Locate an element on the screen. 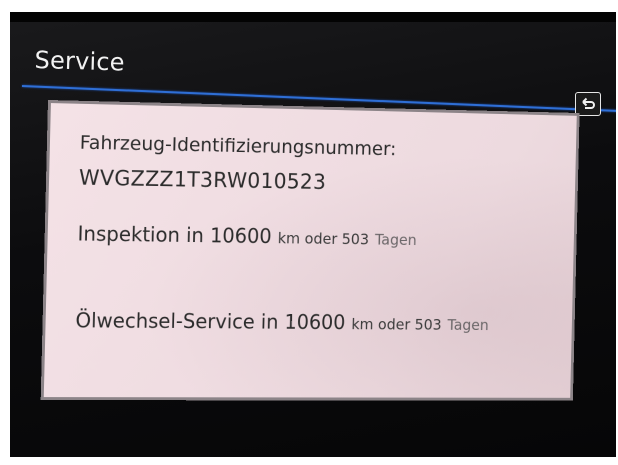 This screenshot has height=465, width=618. screen-bezel is located at coordinates (313, 17).